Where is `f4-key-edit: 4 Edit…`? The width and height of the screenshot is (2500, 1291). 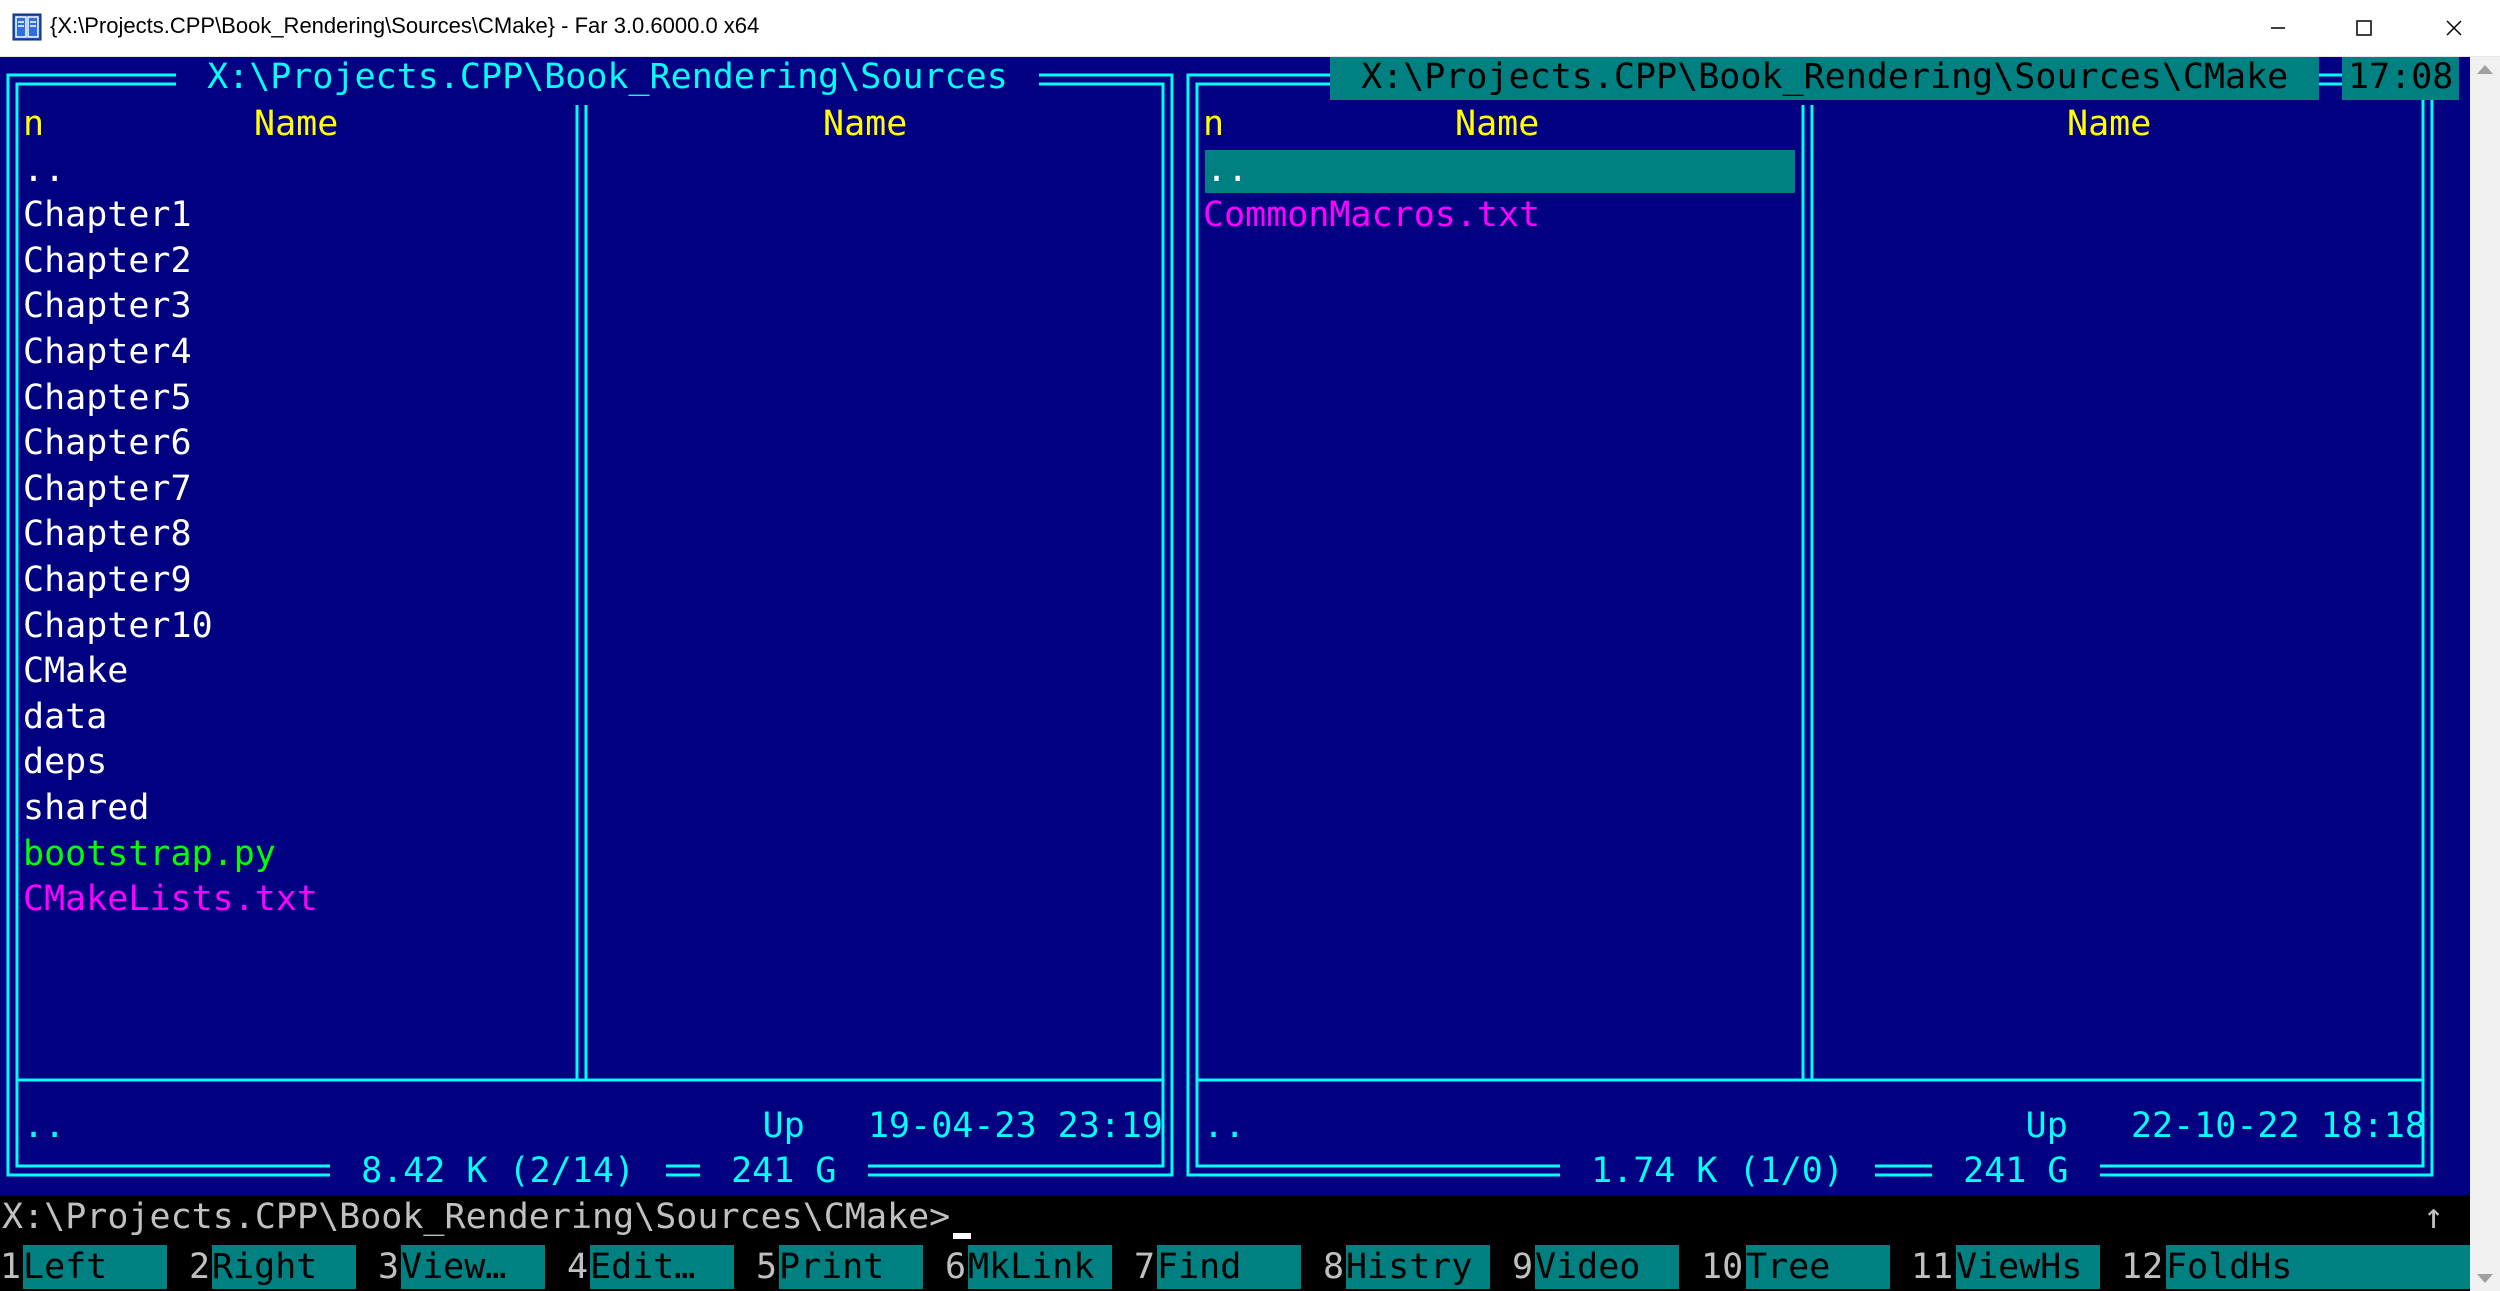 f4-key-edit: 4 Edit… is located at coordinates (661, 1267).